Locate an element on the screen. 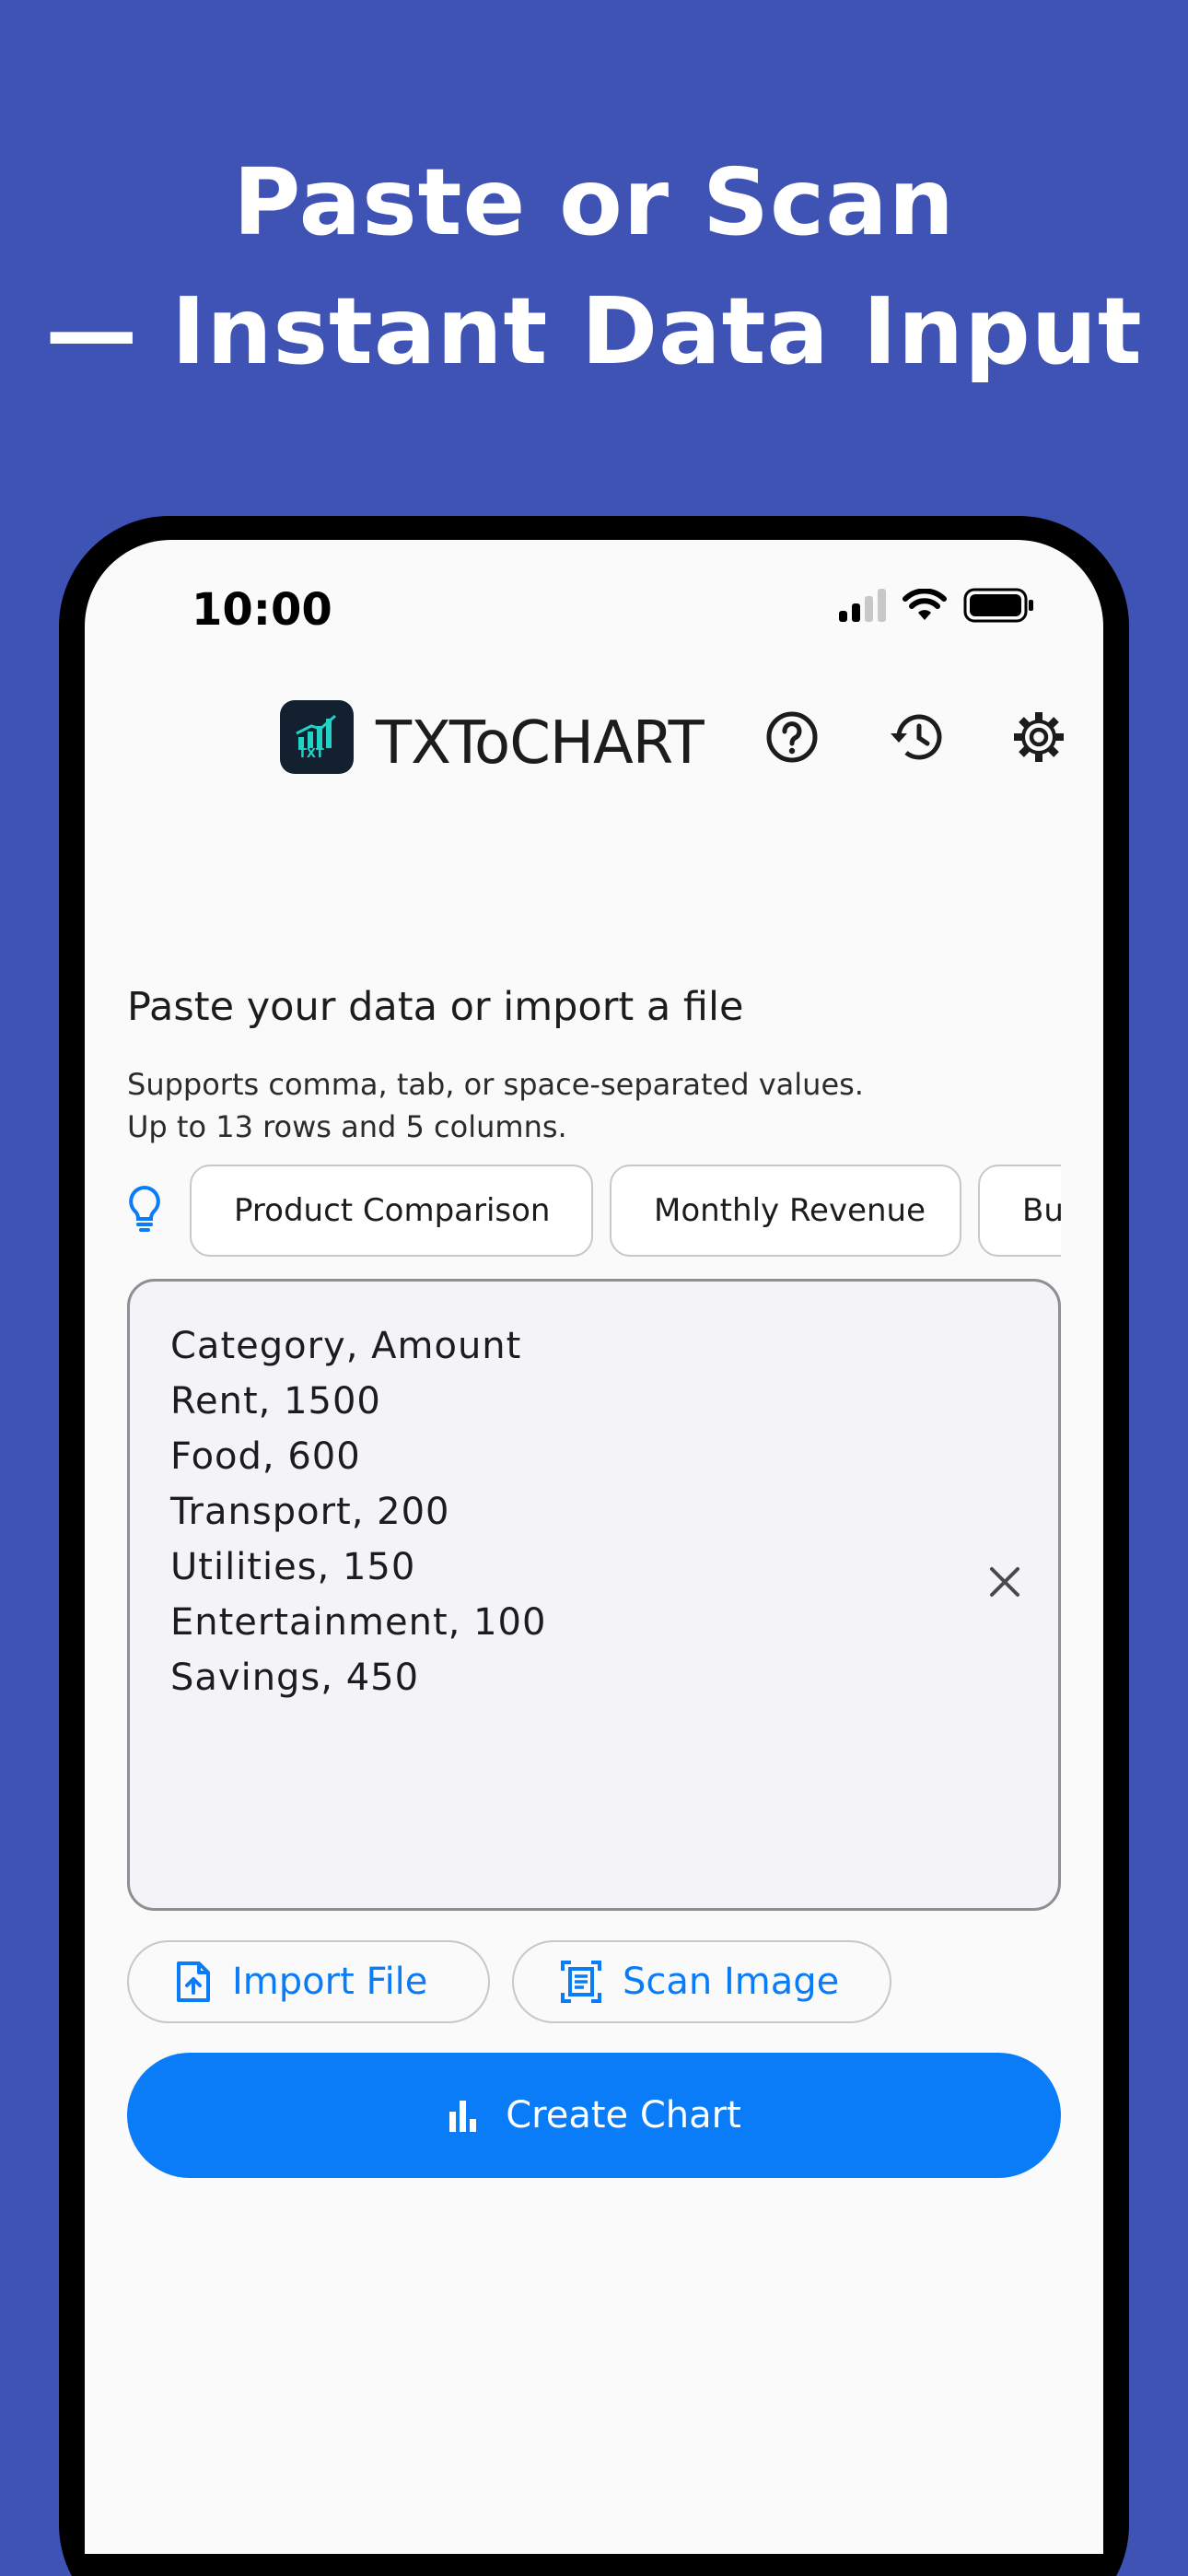 The height and width of the screenshot is (2576, 1188). close-icon is located at coordinates (1004, 1582).